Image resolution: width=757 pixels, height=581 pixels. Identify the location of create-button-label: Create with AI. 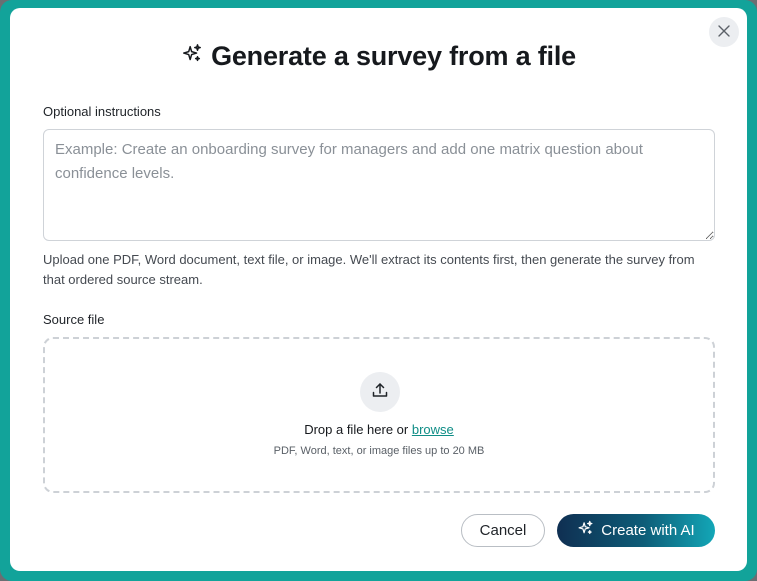
(648, 530).